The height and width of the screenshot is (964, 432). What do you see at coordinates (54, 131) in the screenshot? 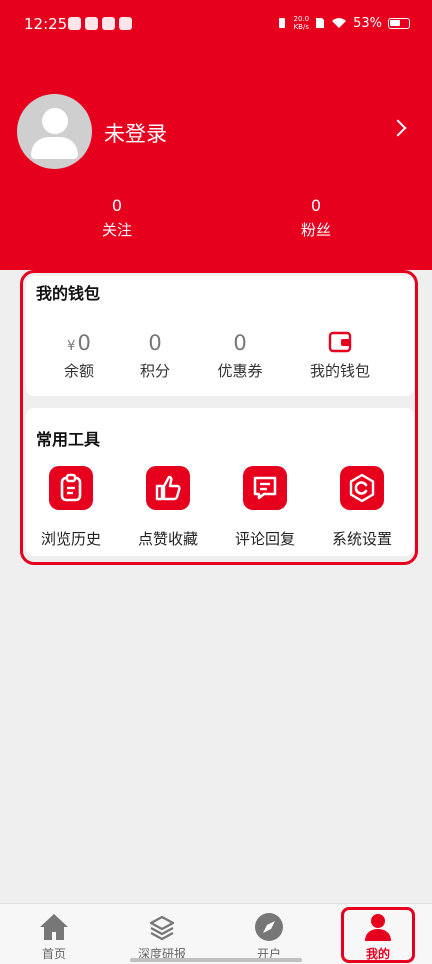
I see `avatar` at bounding box center [54, 131].